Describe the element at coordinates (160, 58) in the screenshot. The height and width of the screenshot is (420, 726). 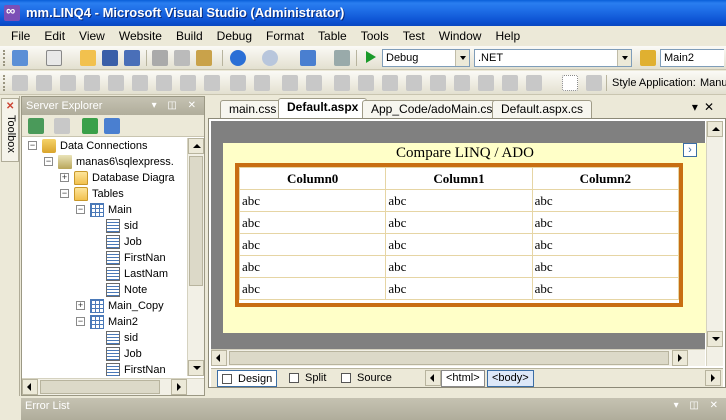
I see `cut-icon` at that location.